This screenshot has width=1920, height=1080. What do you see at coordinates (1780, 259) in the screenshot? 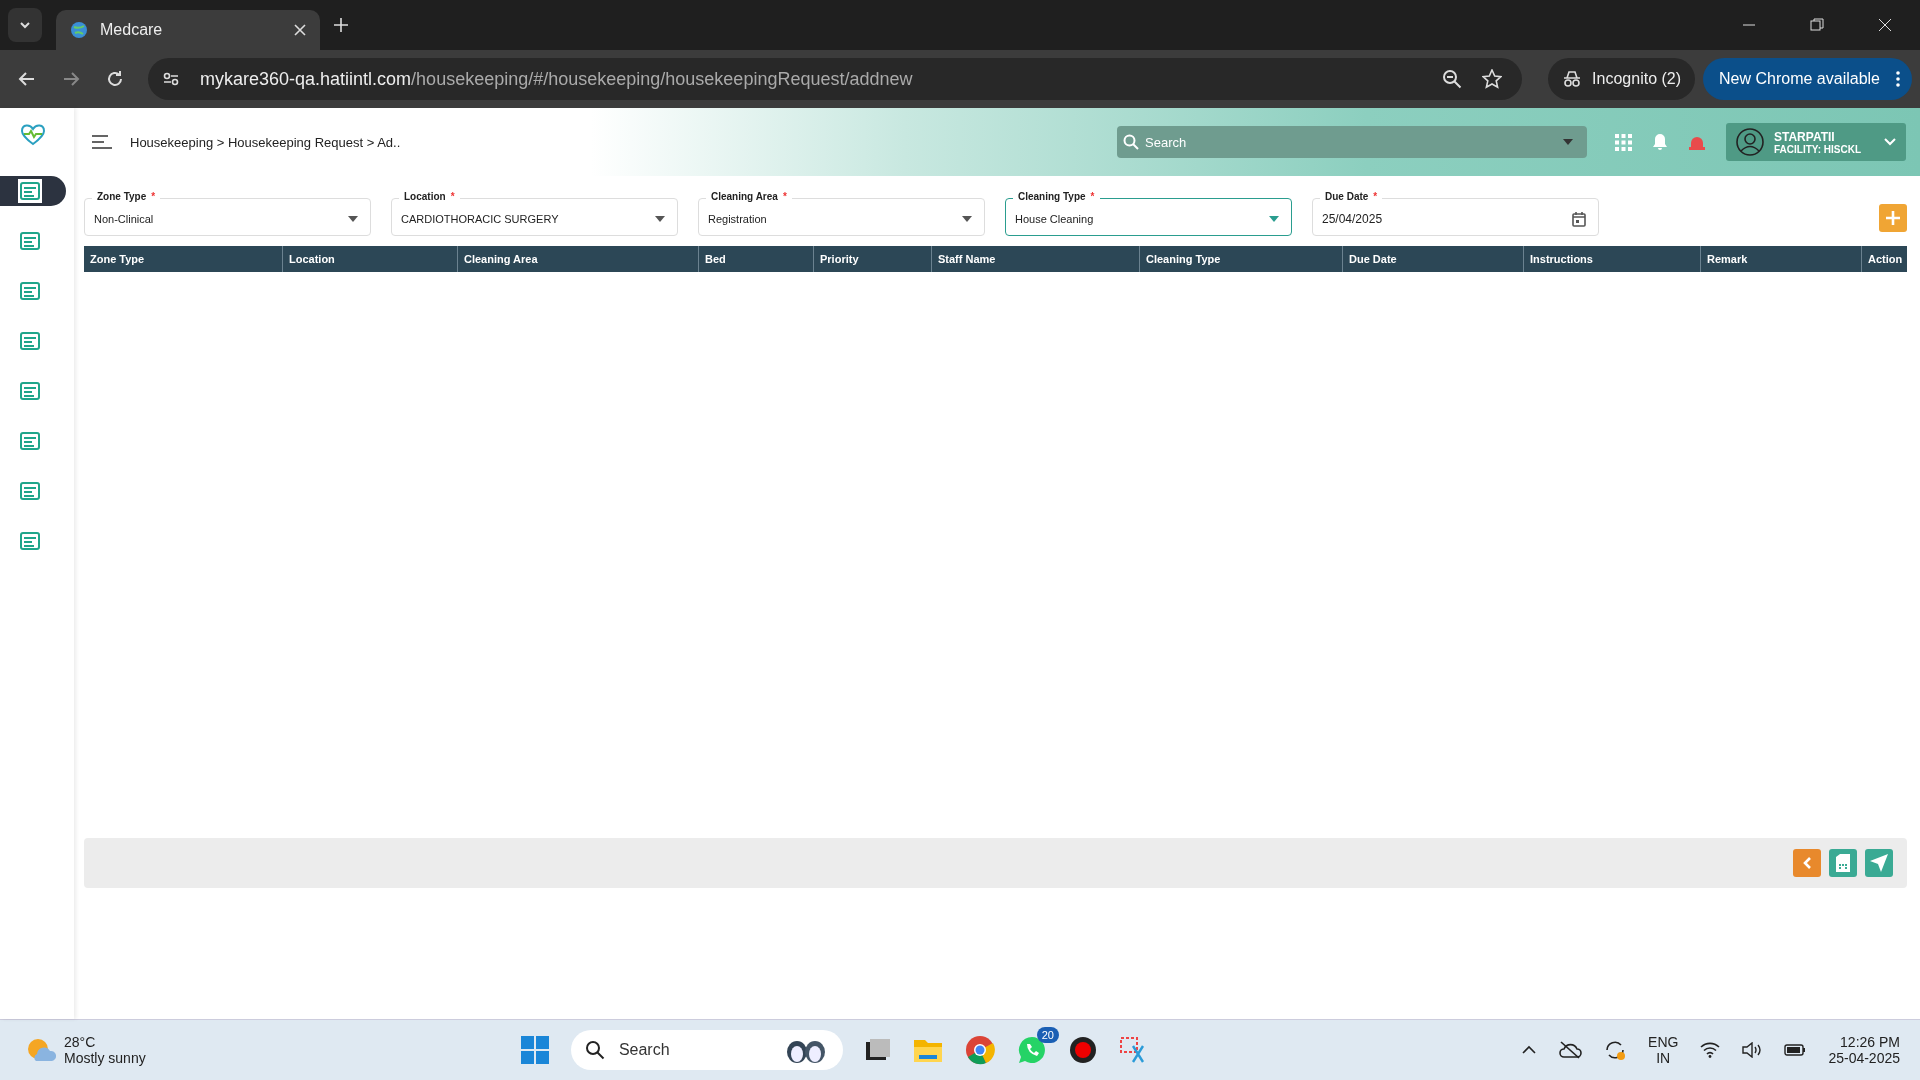
I see `column-header: Remark` at bounding box center [1780, 259].